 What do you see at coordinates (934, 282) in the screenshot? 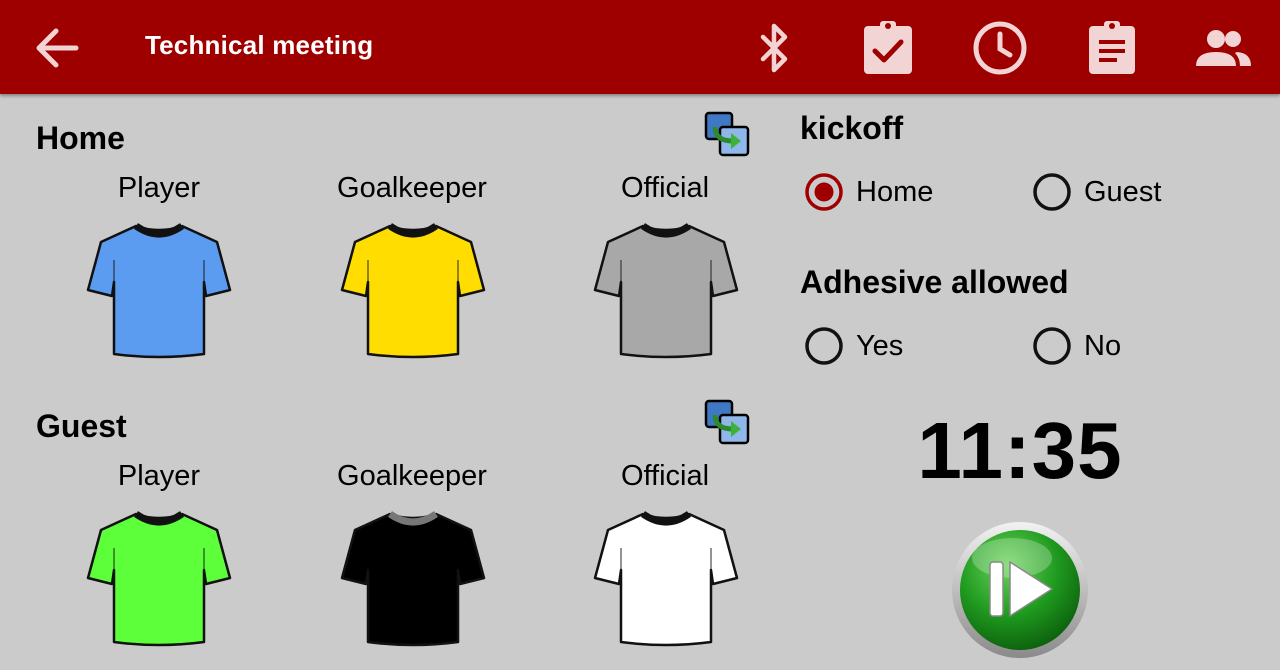
I see `adhesive-title: Adhesive allowed` at bounding box center [934, 282].